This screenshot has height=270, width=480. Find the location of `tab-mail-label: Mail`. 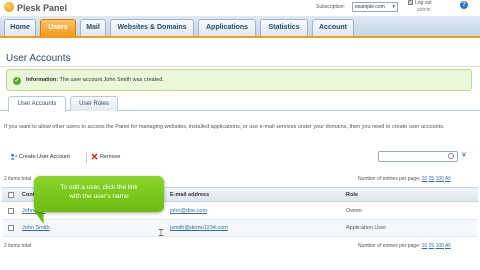

tab-mail-label: Mail is located at coordinates (93, 27).